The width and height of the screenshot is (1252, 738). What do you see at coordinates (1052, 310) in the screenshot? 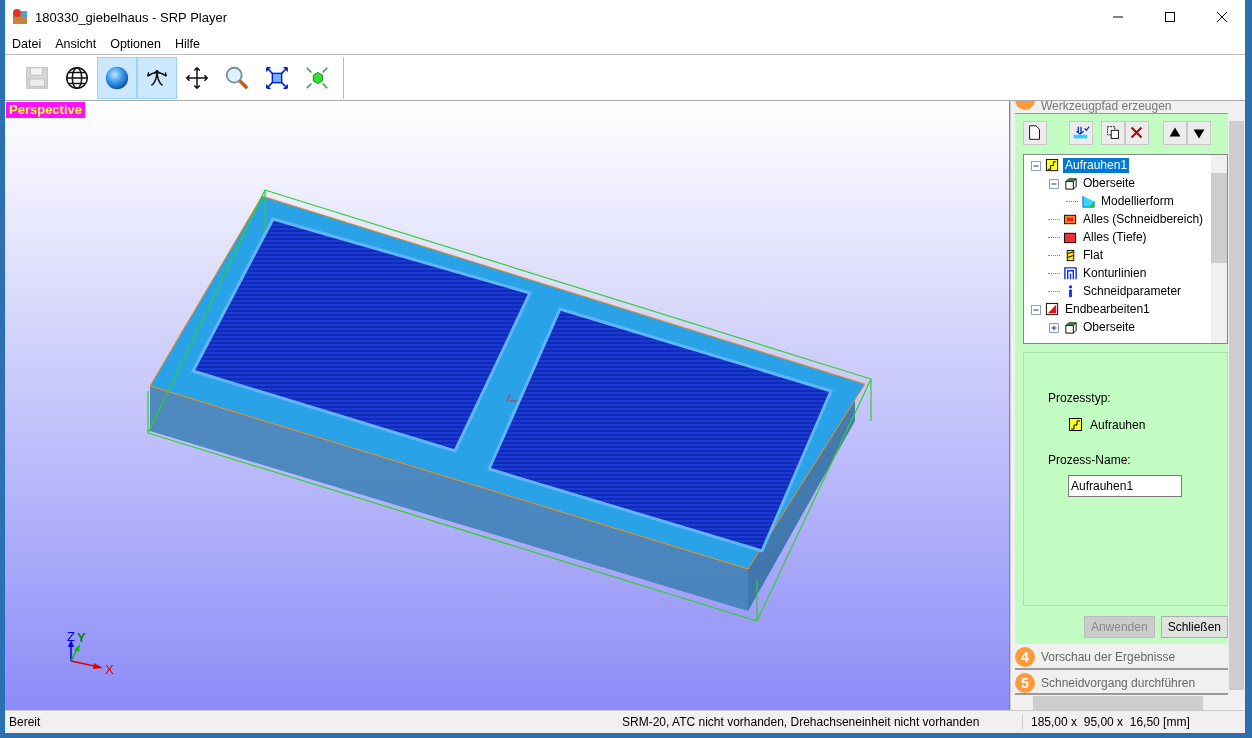
I see `finish-node-icon` at bounding box center [1052, 310].